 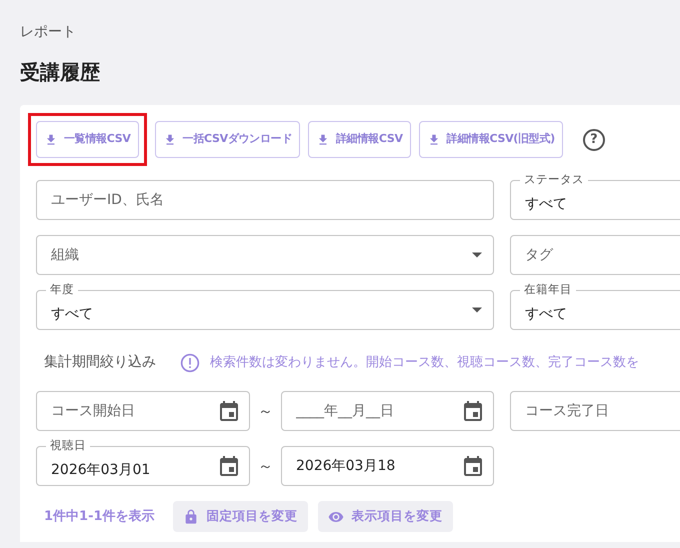 What do you see at coordinates (387, 411) in the screenshot?
I see `date-field: ____年__月__日` at bounding box center [387, 411].